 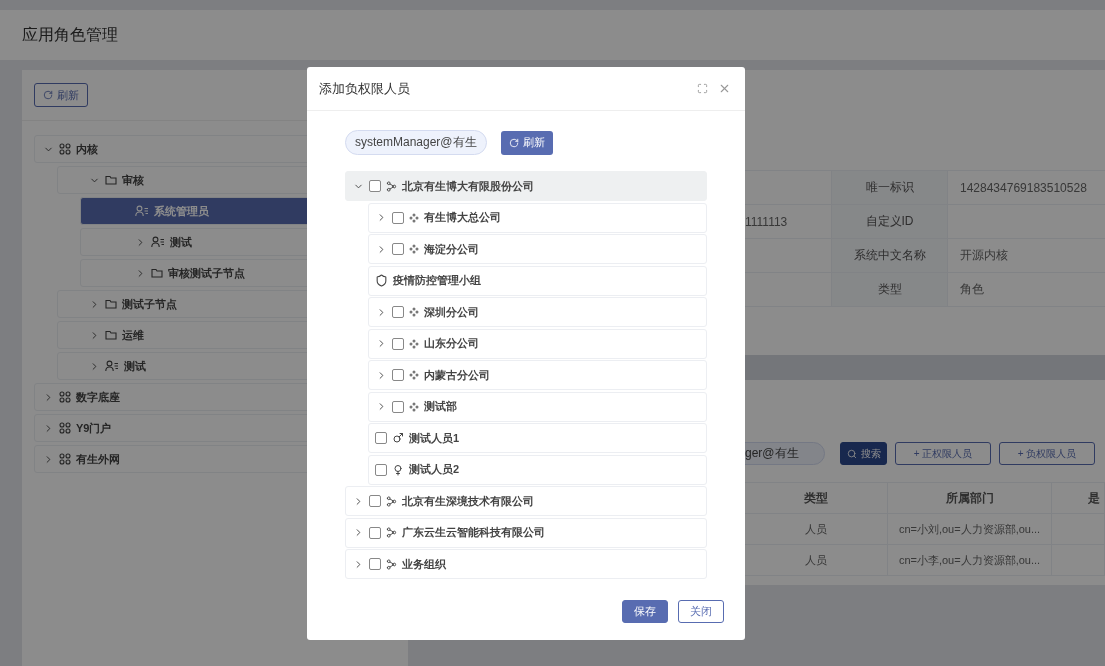 I want to click on dialog-title: 添加负权限人员, so click(x=365, y=88).